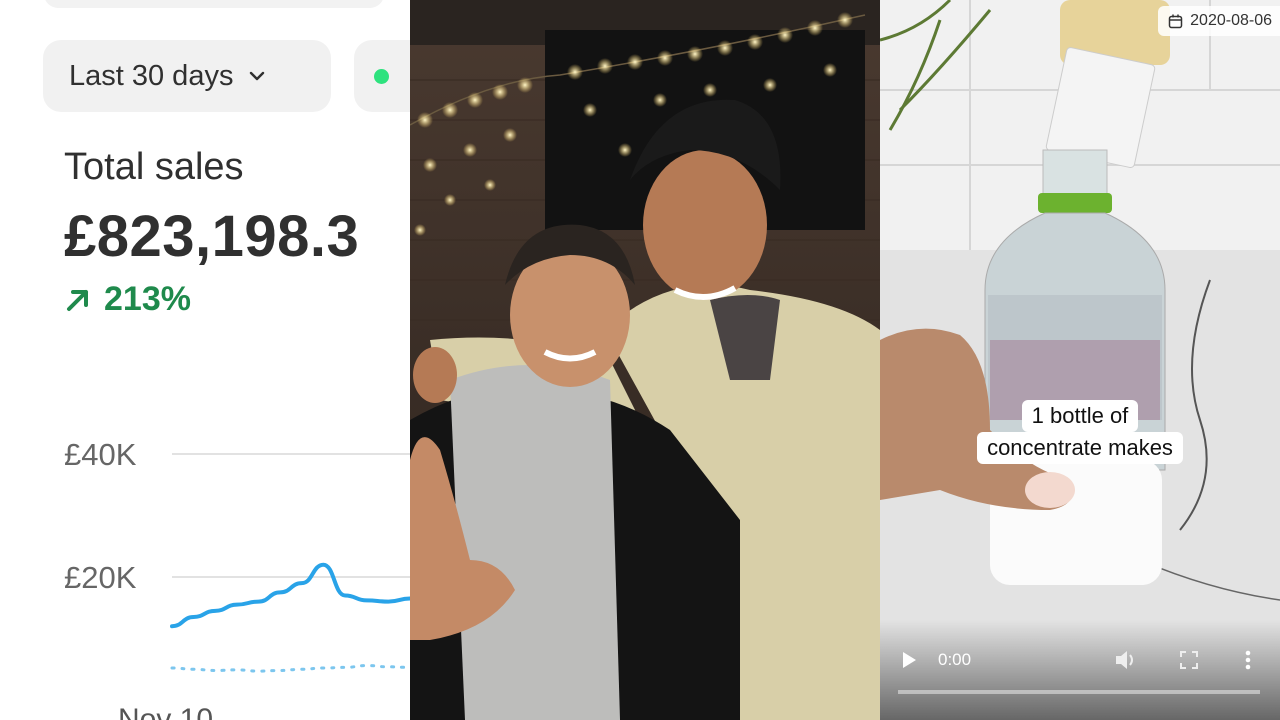  I want to click on caption-line-1: 1 bottle of, so click(1080, 416).